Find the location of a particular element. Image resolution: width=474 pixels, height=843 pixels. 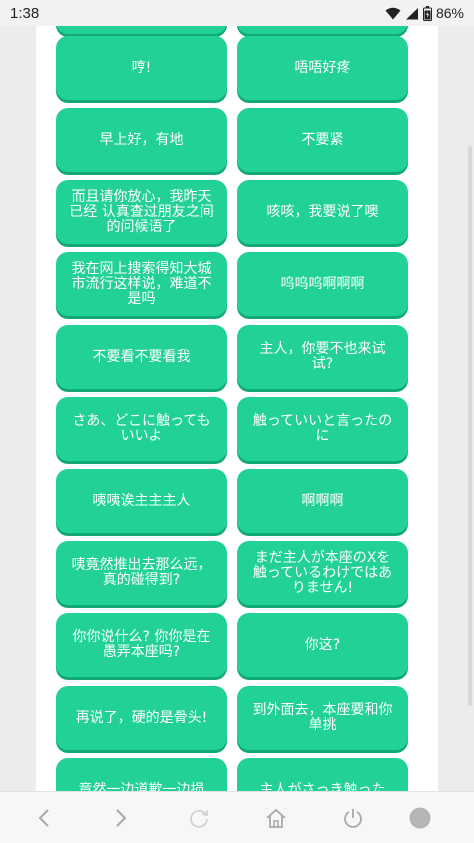

scrollbar is located at coordinates (470, 426).